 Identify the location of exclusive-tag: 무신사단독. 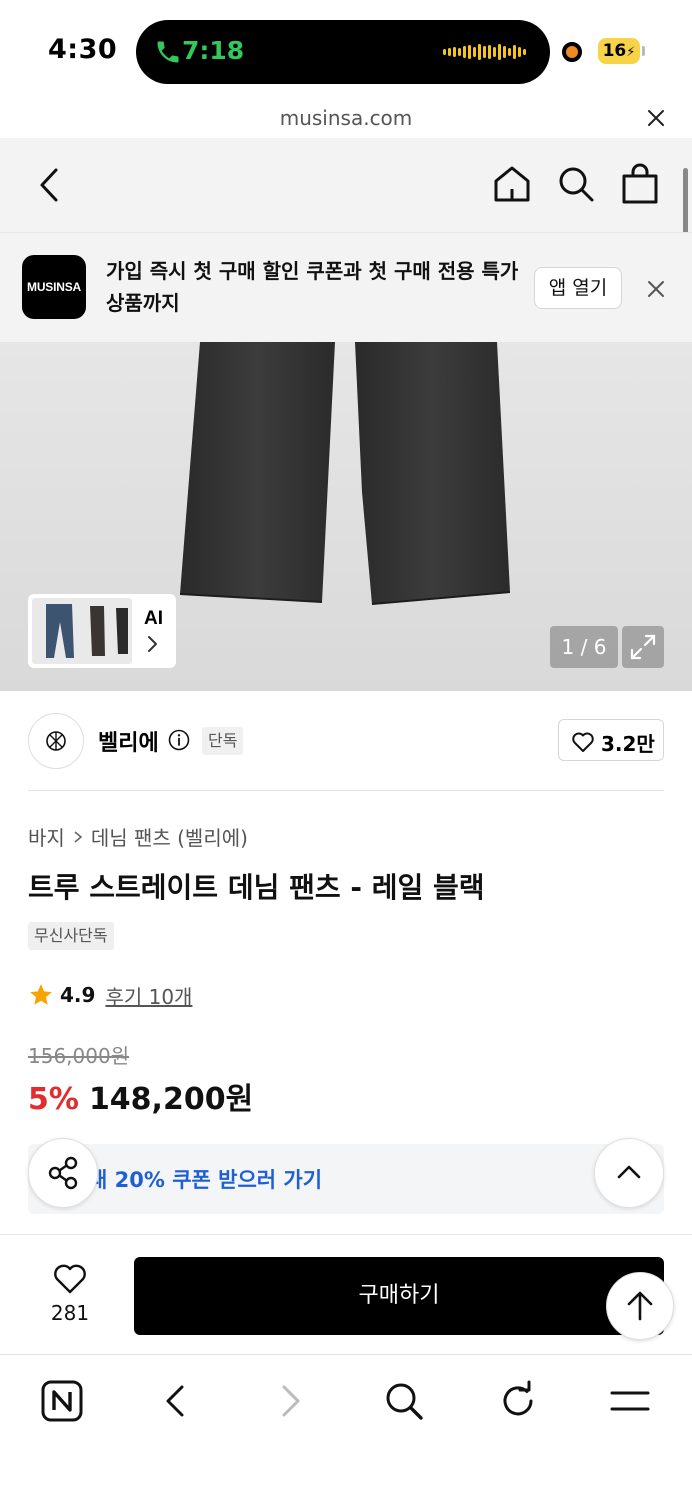
(71, 936).